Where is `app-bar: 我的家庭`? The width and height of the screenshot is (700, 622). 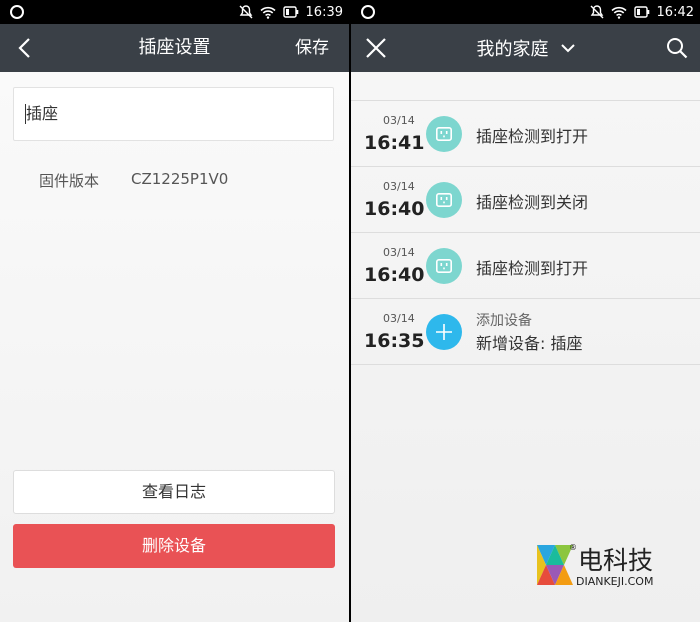
app-bar: 我的家庭 is located at coordinates (525, 48).